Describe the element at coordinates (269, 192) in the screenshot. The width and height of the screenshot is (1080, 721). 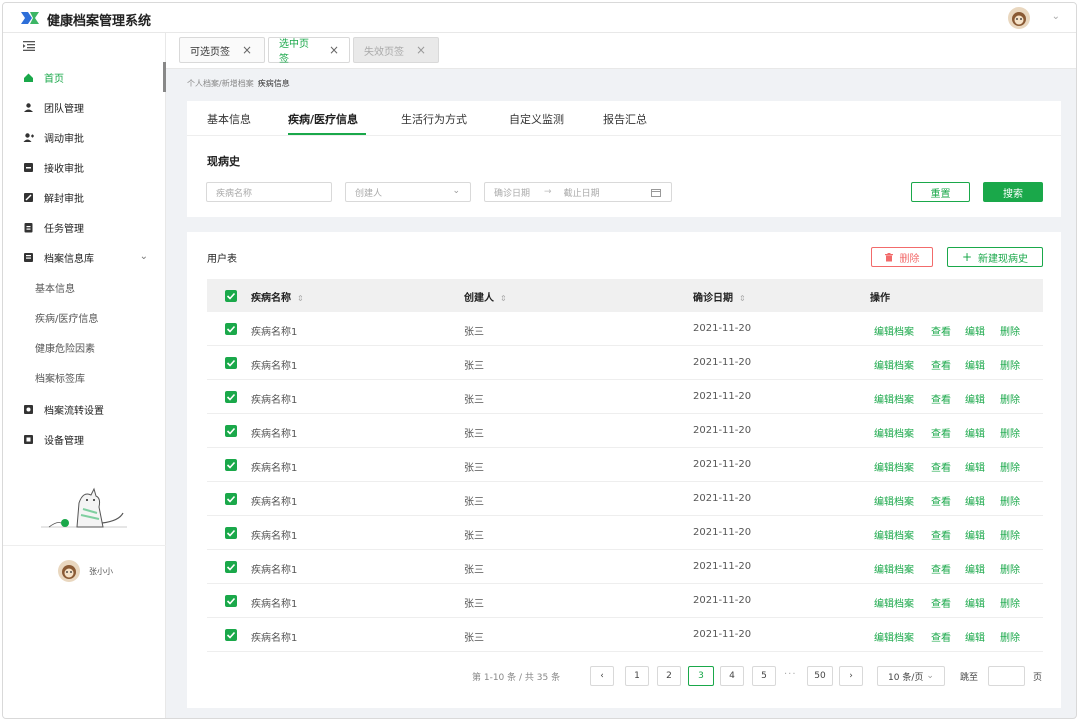
I see `disease-name-input: 疾病名称` at that location.